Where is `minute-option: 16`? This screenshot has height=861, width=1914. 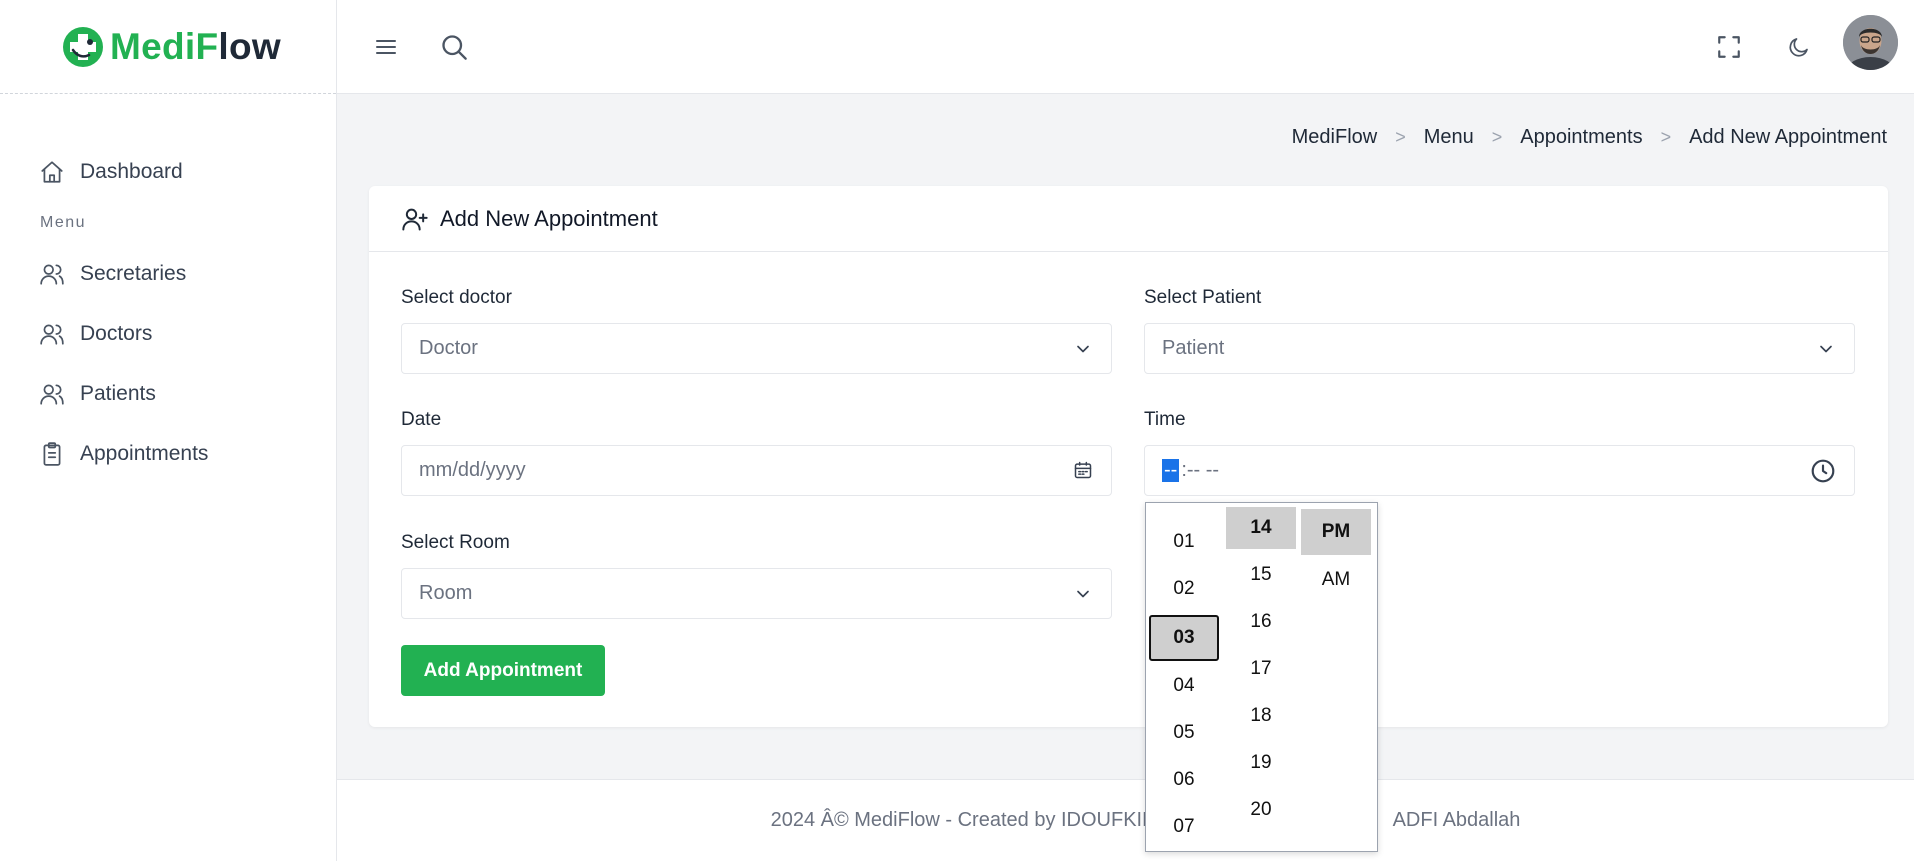
minute-option: 16 is located at coordinates (1261, 622).